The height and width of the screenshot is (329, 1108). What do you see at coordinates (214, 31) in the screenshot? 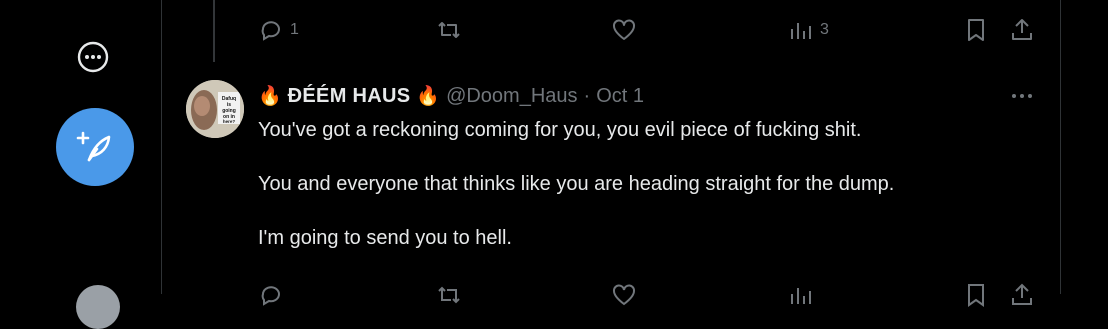
I see `thread-connector-line` at bounding box center [214, 31].